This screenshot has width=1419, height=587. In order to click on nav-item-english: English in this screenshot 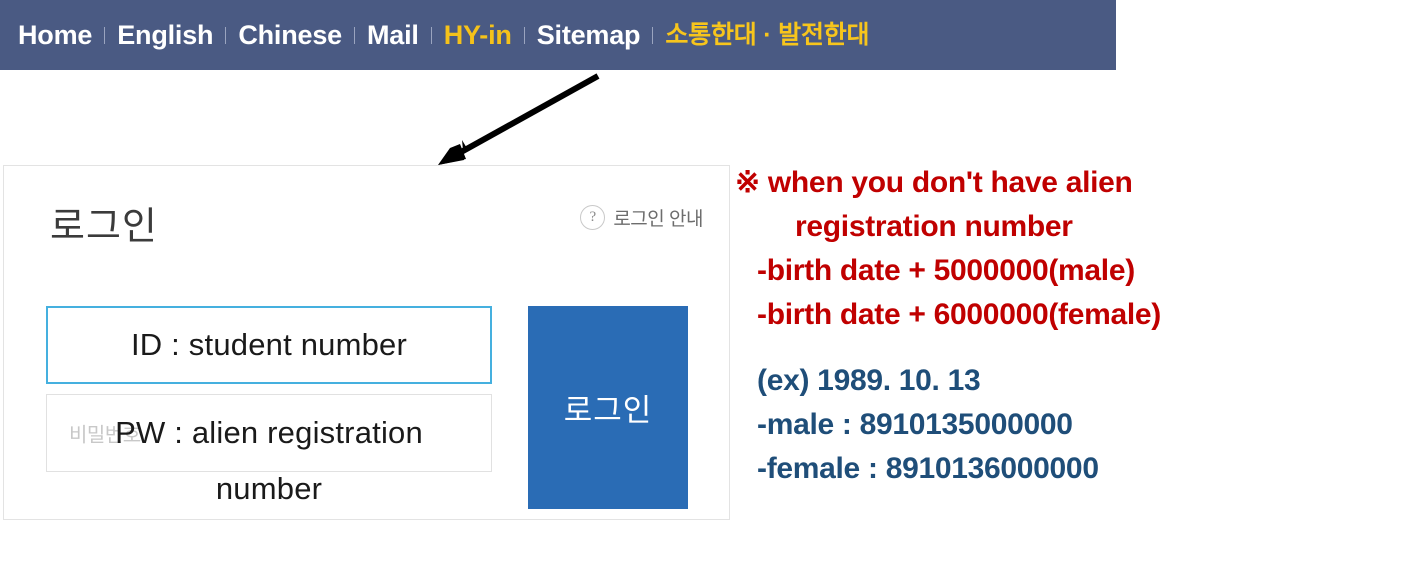, I will do `click(165, 35)`.